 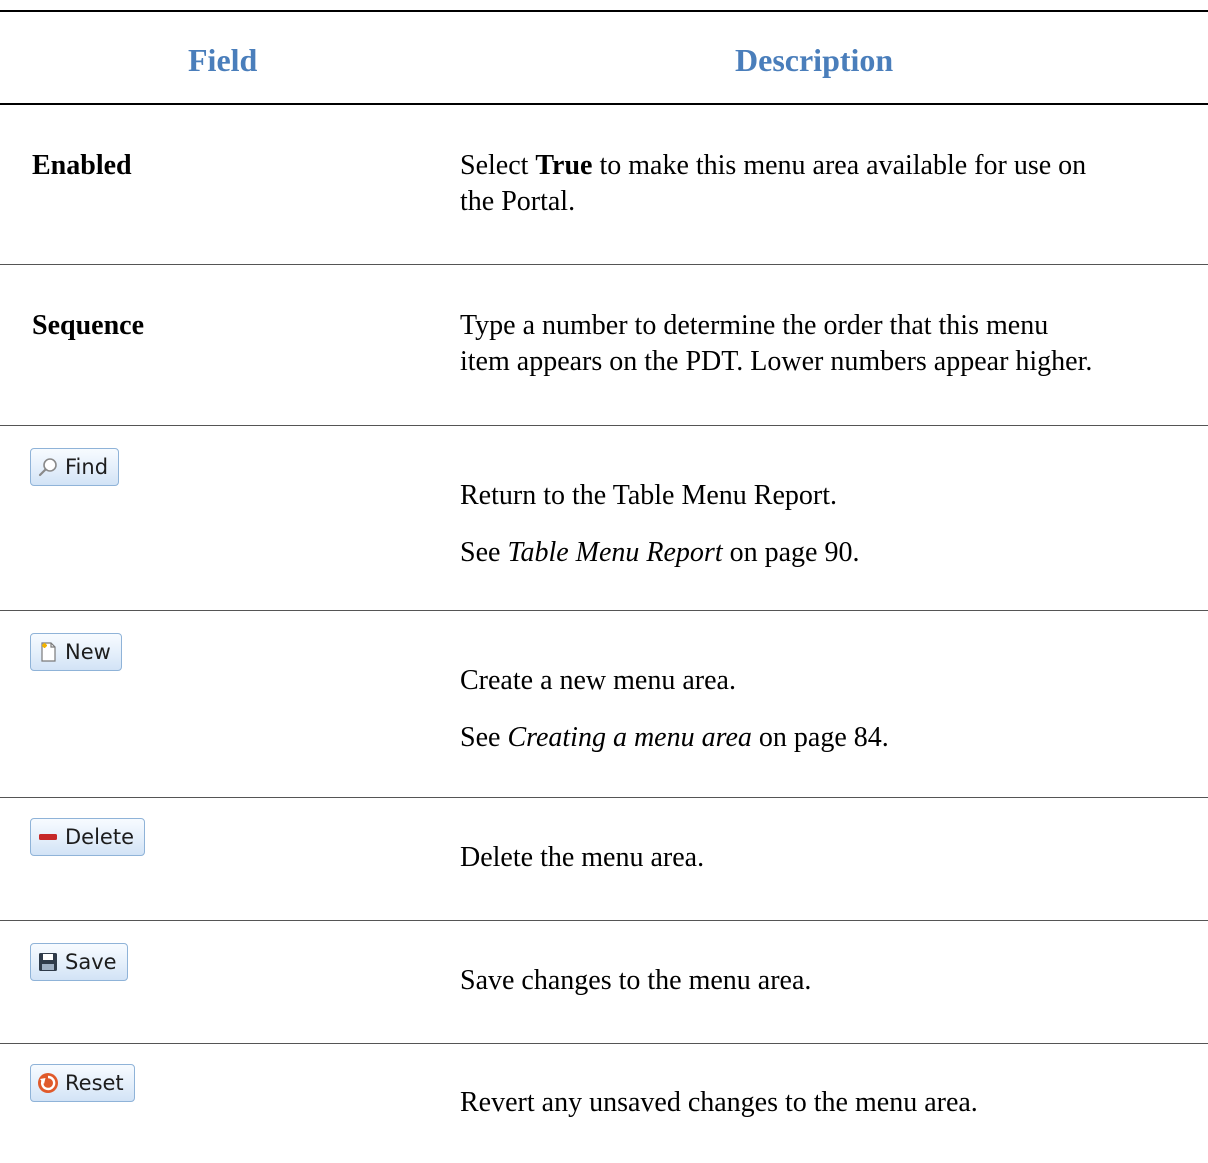 I want to click on find-see-pre: See, so click(x=484, y=552).